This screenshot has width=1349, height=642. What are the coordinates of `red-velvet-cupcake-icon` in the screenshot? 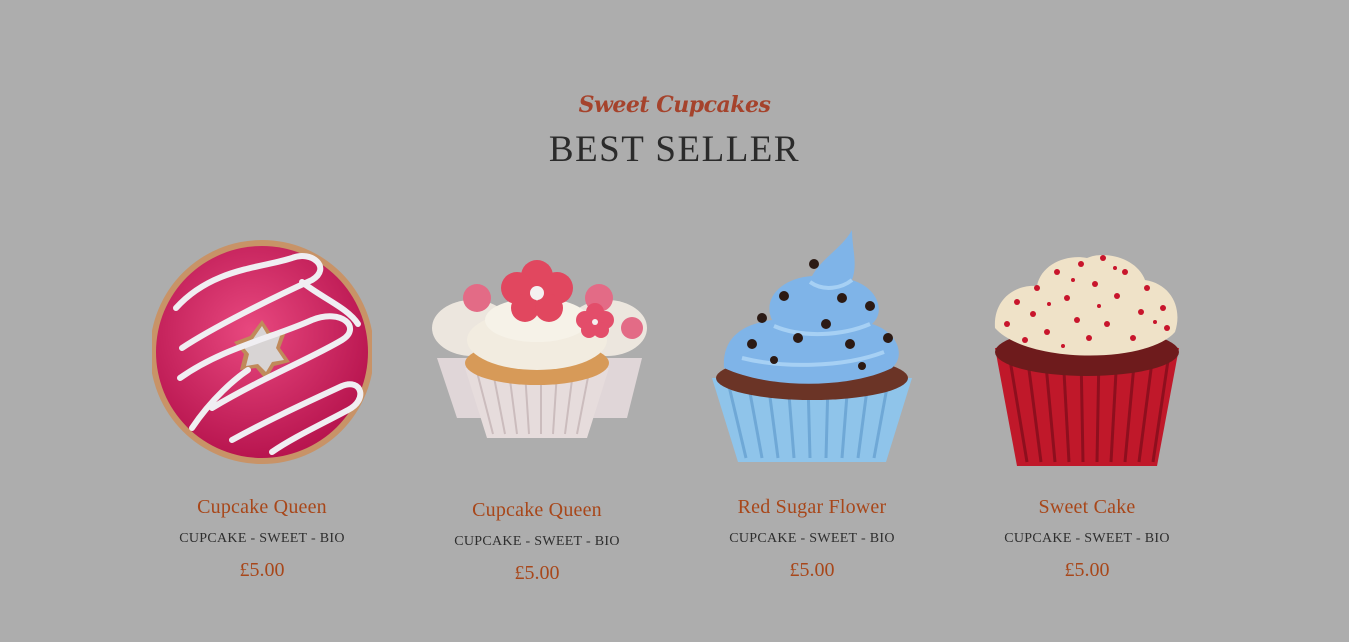 It's located at (1087, 348).